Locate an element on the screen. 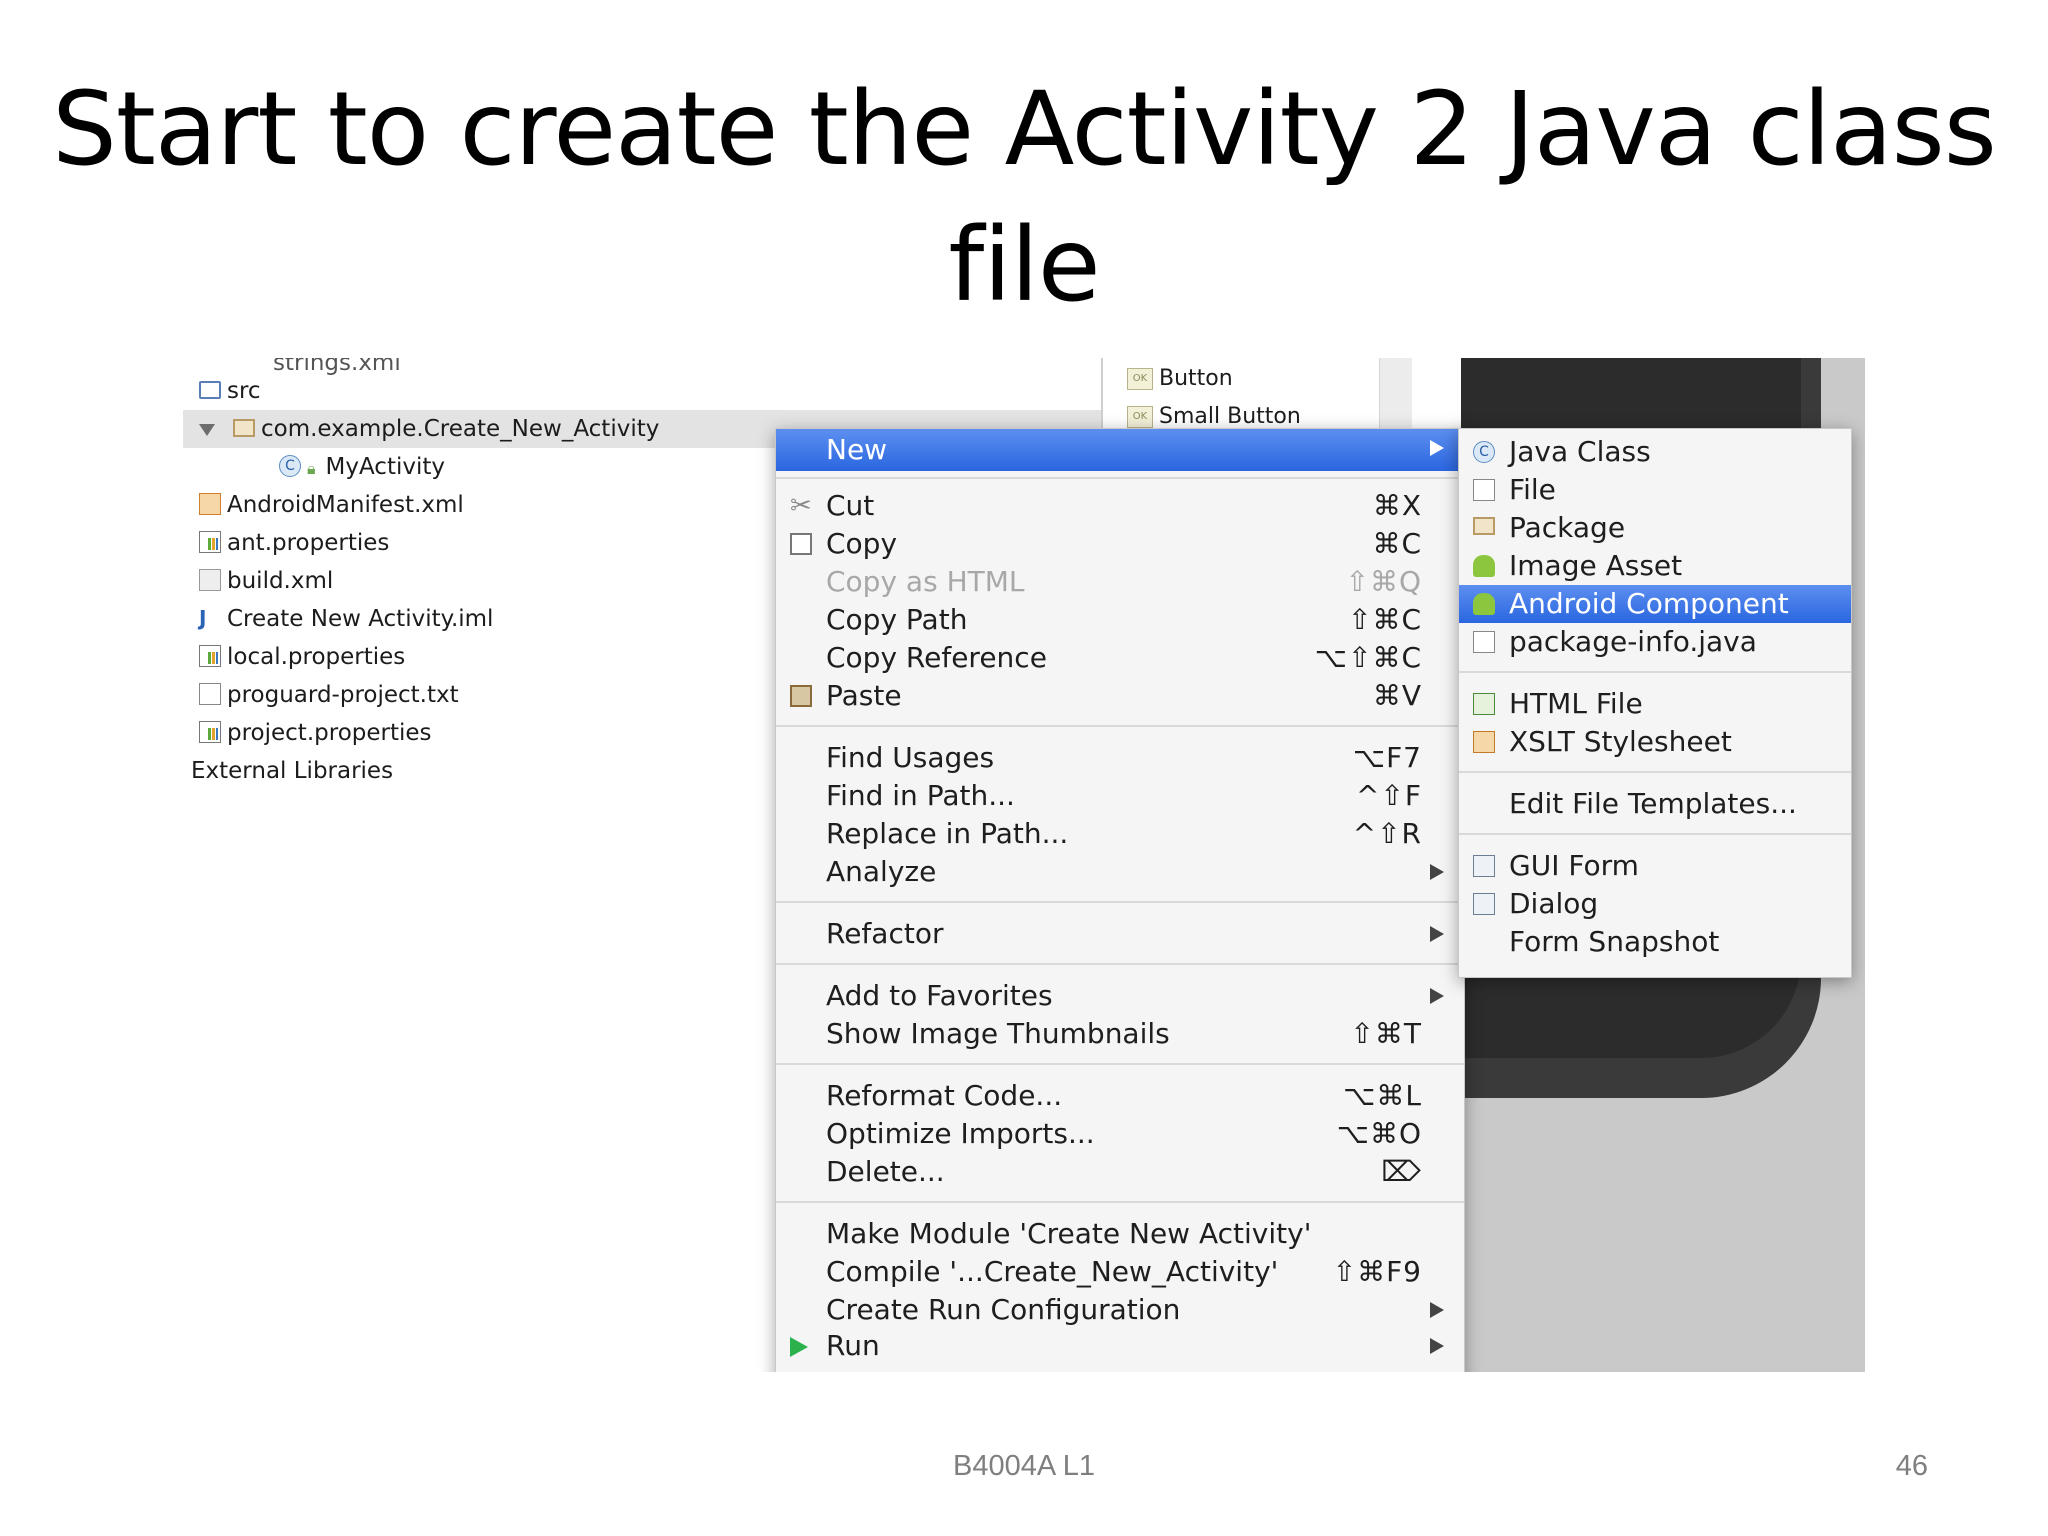 Image resolution: width=2048 pixels, height=1536 pixels. file-icon is located at coordinates (1484, 490).